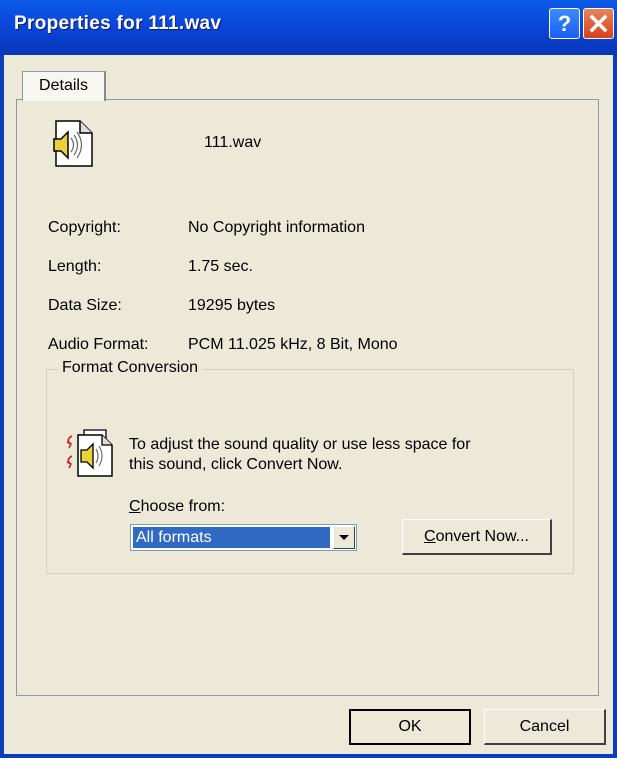 This screenshot has width=617, height=758. I want to click on wav-file-icon, so click(73, 143).